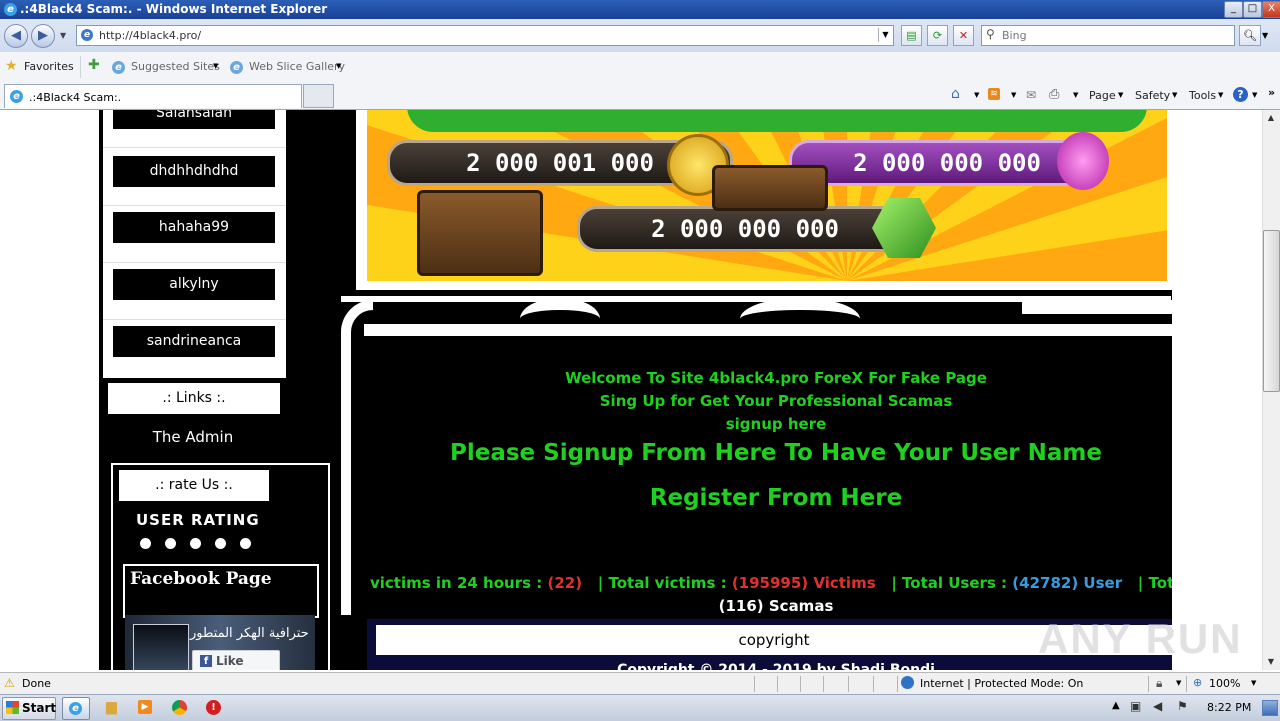 Image resolution: width=1280 pixels, height=721 pixels. Describe the element at coordinates (776, 424) in the screenshot. I see `signup-here-link: signup here` at that location.